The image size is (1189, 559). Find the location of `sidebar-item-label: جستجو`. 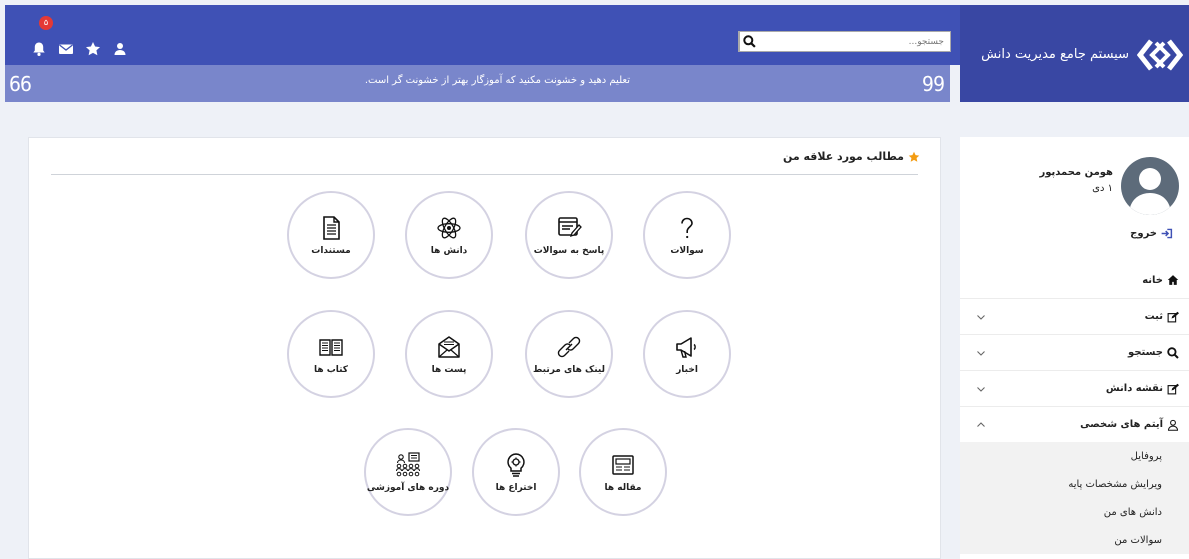

sidebar-item-label: جستجو is located at coordinates (1145, 352).